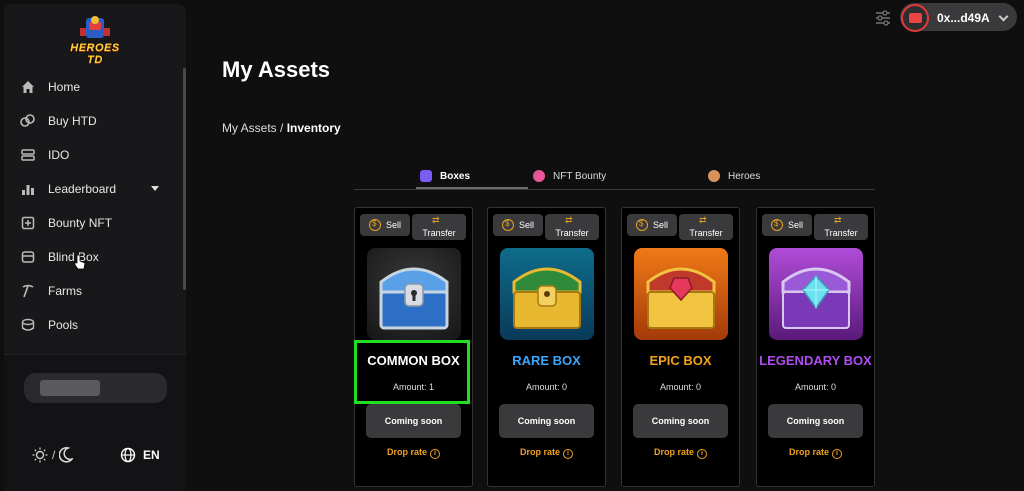 Image resolution: width=1024 pixels, height=491 pixels. I want to click on sidebar-item-ido: IDO, so click(94, 155).